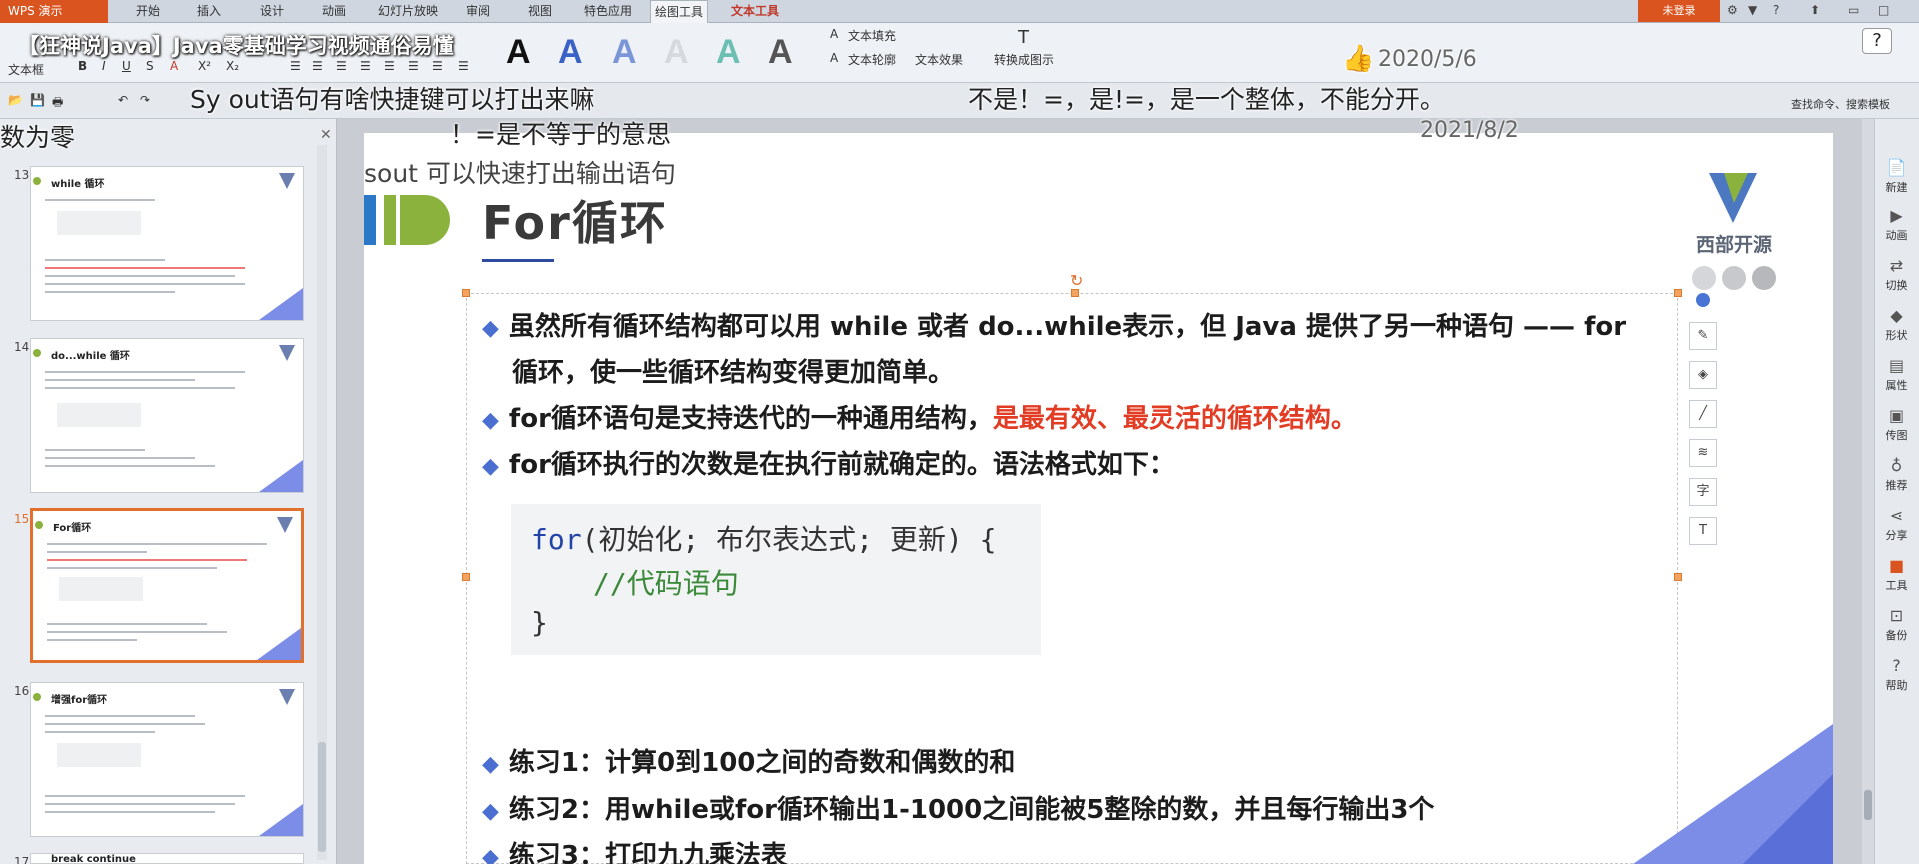  Describe the element at coordinates (167, 415) in the screenshot. I see `slide-thumbnail-14: do...while 循环` at that location.